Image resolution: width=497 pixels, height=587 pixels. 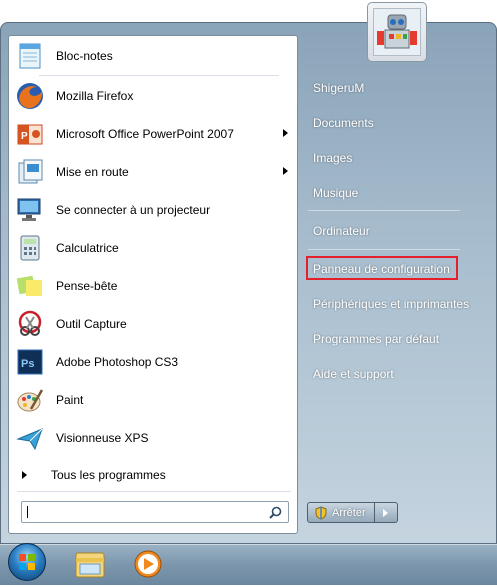 What do you see at coordinates (27, 512) in the screenshot?
I see `text-caret` at bounding box center [27, 512].